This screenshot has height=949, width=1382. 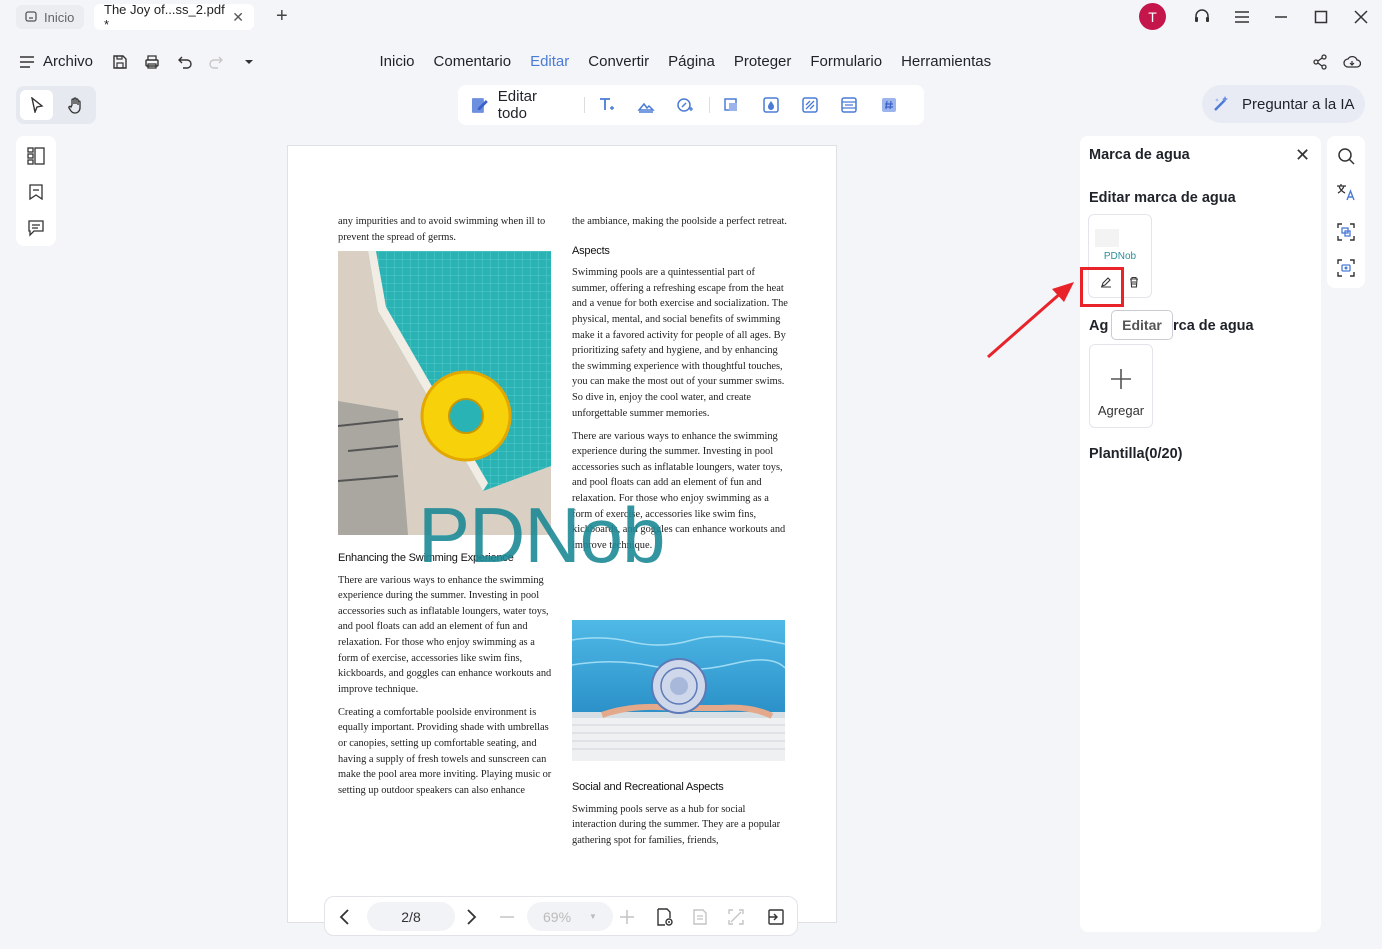 I want to click on ocr-scan-icon, so click(x=1346, y=232).